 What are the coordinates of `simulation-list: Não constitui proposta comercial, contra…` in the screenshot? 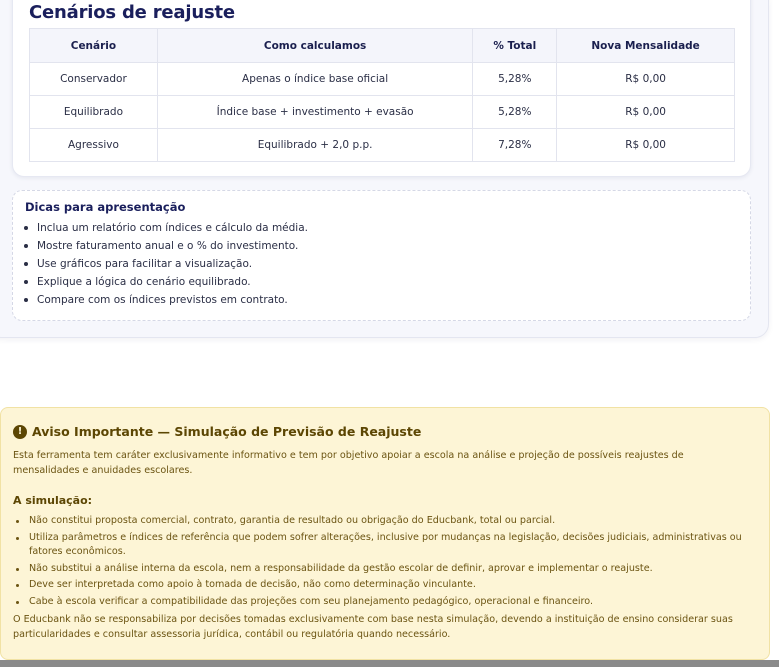 It's located at (384, 562).